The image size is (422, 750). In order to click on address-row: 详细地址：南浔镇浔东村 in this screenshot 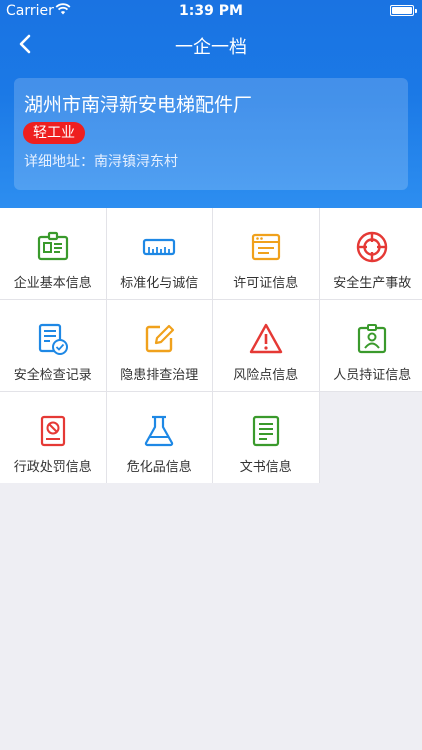, I will do `click(101, 161)`.